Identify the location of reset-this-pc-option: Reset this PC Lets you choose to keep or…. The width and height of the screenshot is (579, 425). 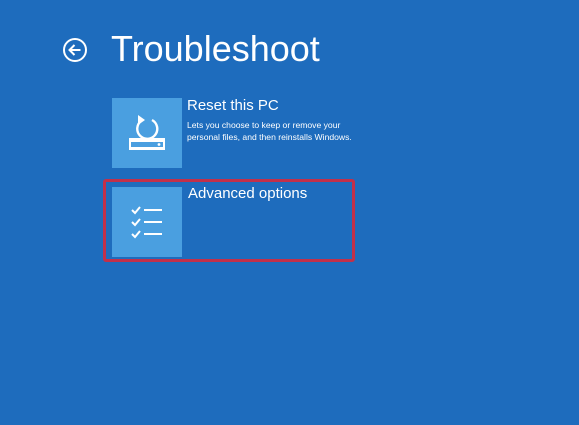
(232, 132).